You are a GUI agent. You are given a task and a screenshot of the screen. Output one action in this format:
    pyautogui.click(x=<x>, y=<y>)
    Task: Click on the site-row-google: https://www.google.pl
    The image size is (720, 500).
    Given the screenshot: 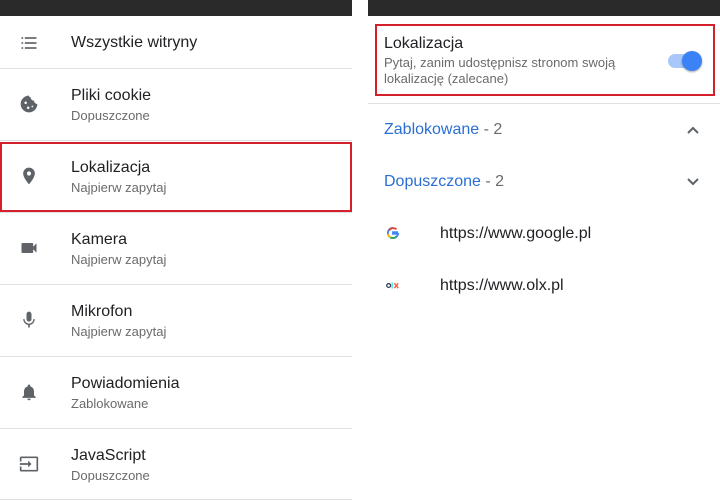 What is the action you would take?
    pyautogui.click(x=544, y=234)
    